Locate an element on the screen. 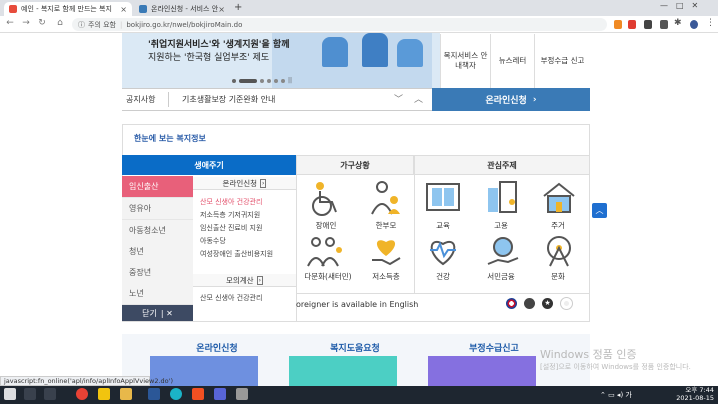 Image resolution: width=718 pixels, height=404 pixels. online-apply-button: 온라인신청 › is located at coordinates (511, 99).